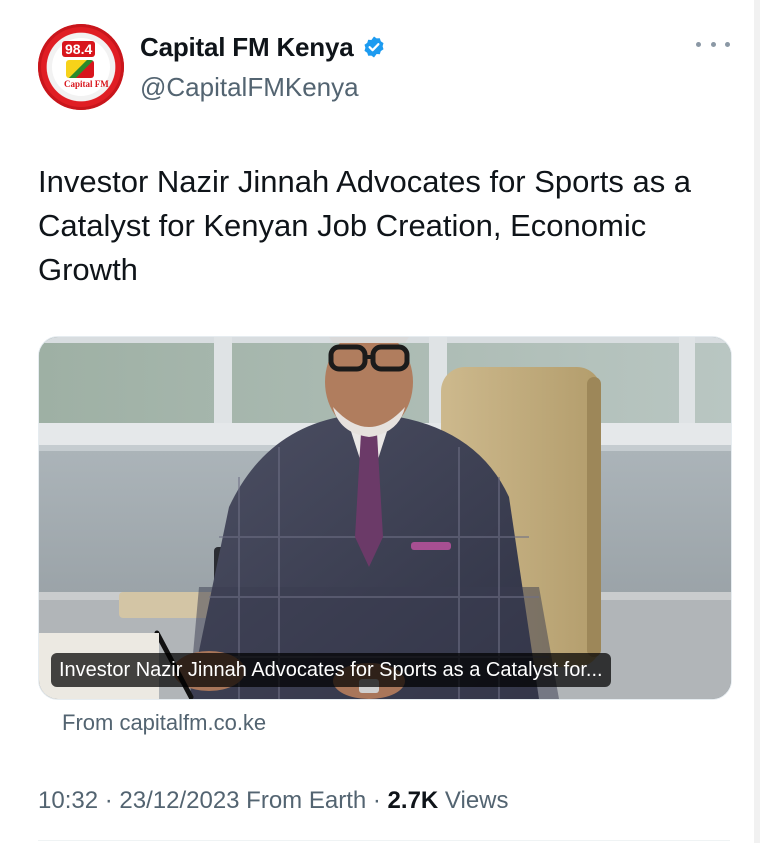  Describe the element at coordinates (384, 840) in the screenshot. I see `divider` at that location.